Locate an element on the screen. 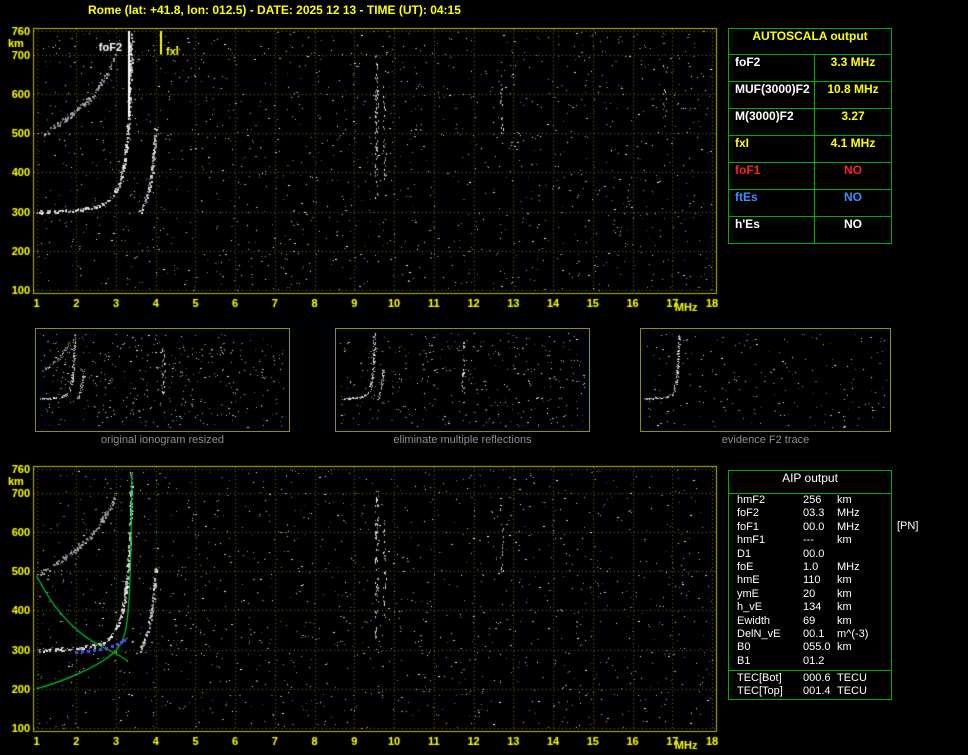 This screenshot has width=968, height=755. aip-value: 134 is located at coordinates (812, 607).